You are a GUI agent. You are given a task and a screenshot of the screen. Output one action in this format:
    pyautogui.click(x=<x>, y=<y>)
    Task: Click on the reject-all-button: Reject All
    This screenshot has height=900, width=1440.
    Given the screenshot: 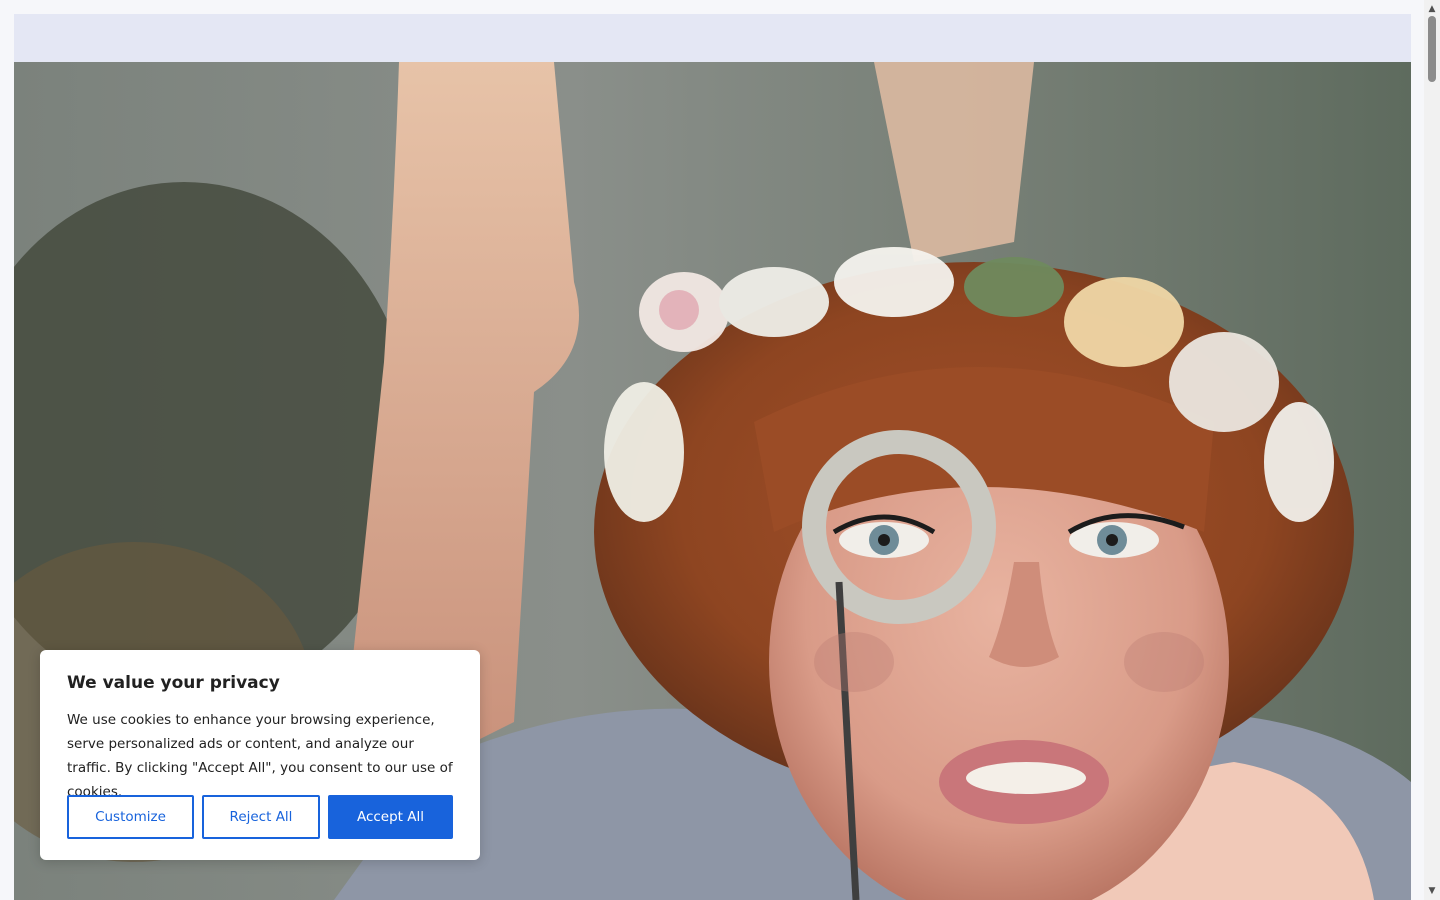 What is the action you would take?
    pyautogui.click(x=261, y=817)
    